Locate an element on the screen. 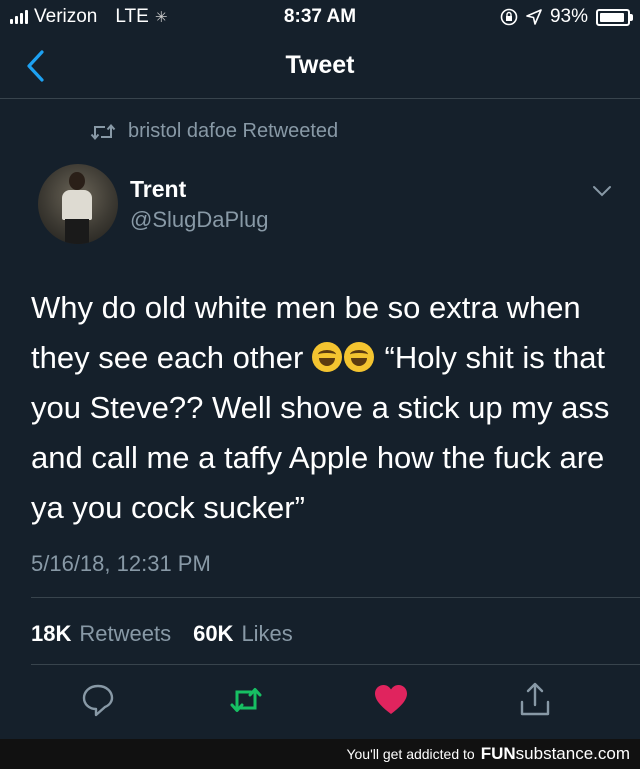 The width and height of the screenshot is (640, 769). location-arrow-icon is located at coordinates (534, 17).